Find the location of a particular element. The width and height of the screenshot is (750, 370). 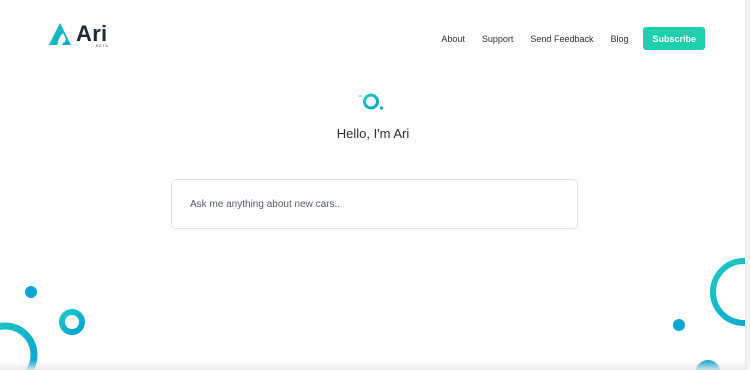

subscribe-button: Subscribe is located at coordinates (674, 38).